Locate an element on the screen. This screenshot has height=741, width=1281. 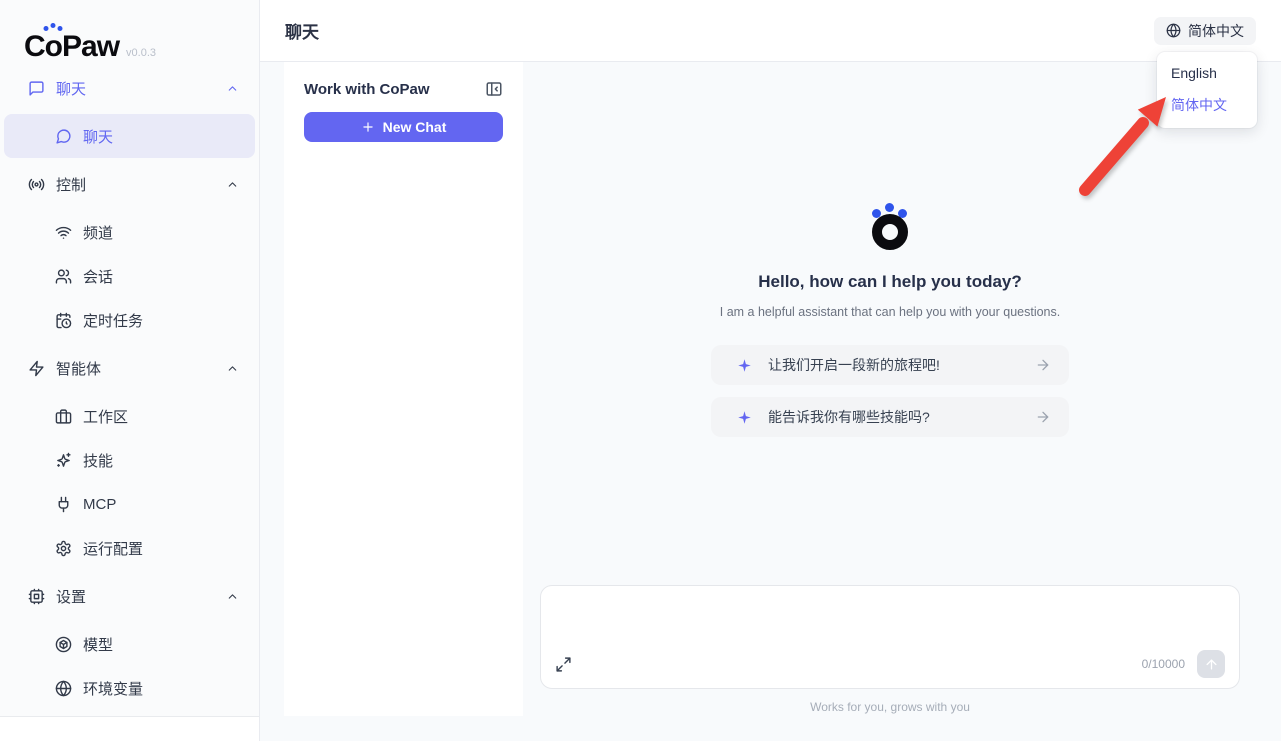
message-square-icon is located at coordinates (36, 88).